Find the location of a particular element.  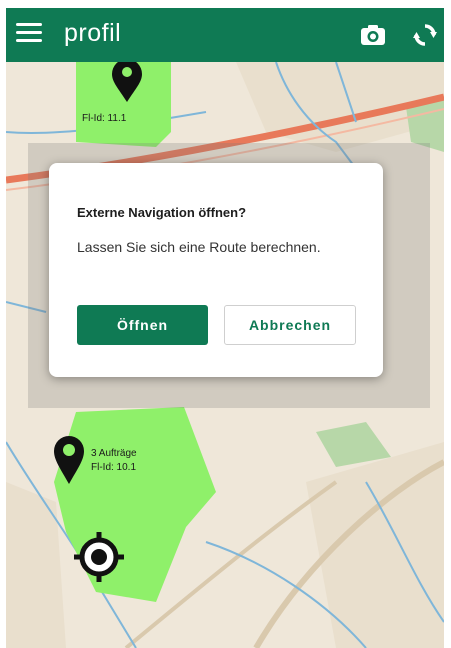

cancel-button: Abbrechen is located at coordinates (290, 325).